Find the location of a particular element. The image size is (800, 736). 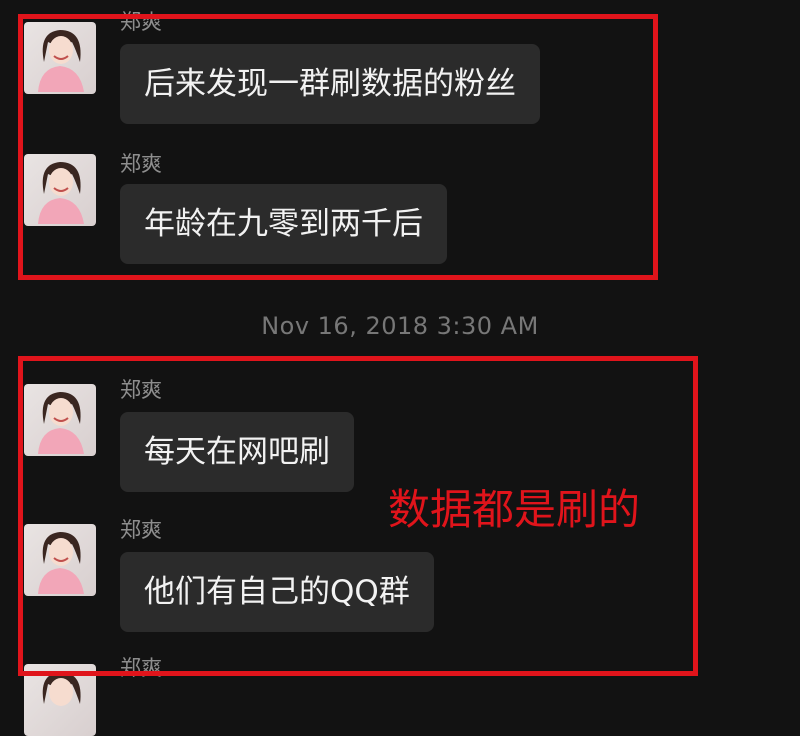

annotation-text: 数据都是刷的 is located at coordinates (514, 509).